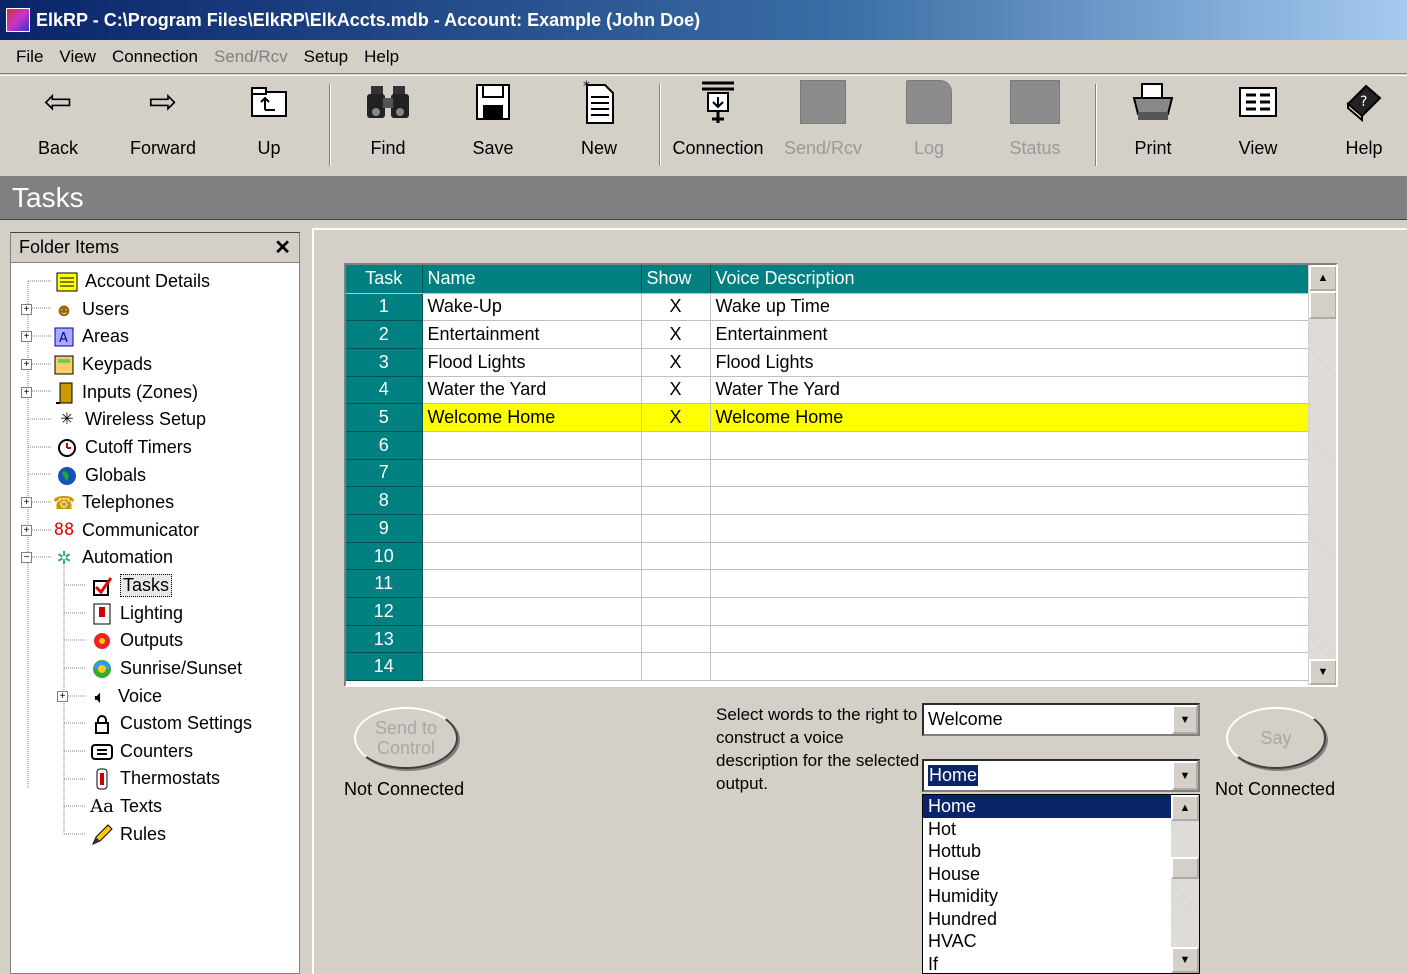 The width and height of the screenshot is (1407, 974). I want to click on list-item: Humidity, so click(1061, 896).